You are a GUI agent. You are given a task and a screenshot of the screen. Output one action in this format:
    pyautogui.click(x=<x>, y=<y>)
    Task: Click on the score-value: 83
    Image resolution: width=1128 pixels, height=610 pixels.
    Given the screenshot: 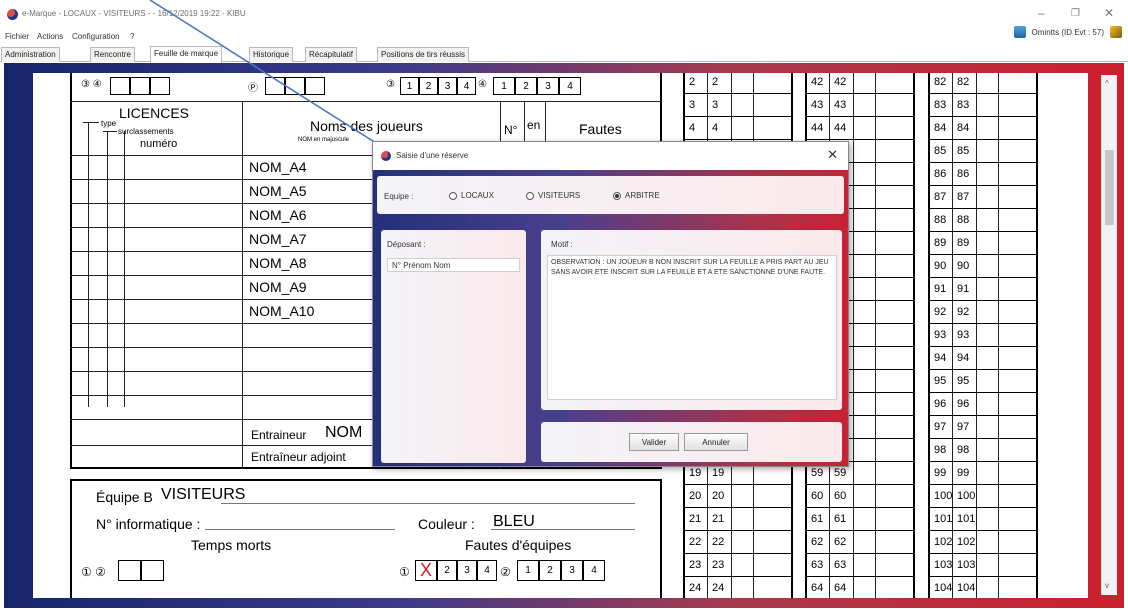 What is the action you would take?
    pyautogui.click(x=940, y=105)
    